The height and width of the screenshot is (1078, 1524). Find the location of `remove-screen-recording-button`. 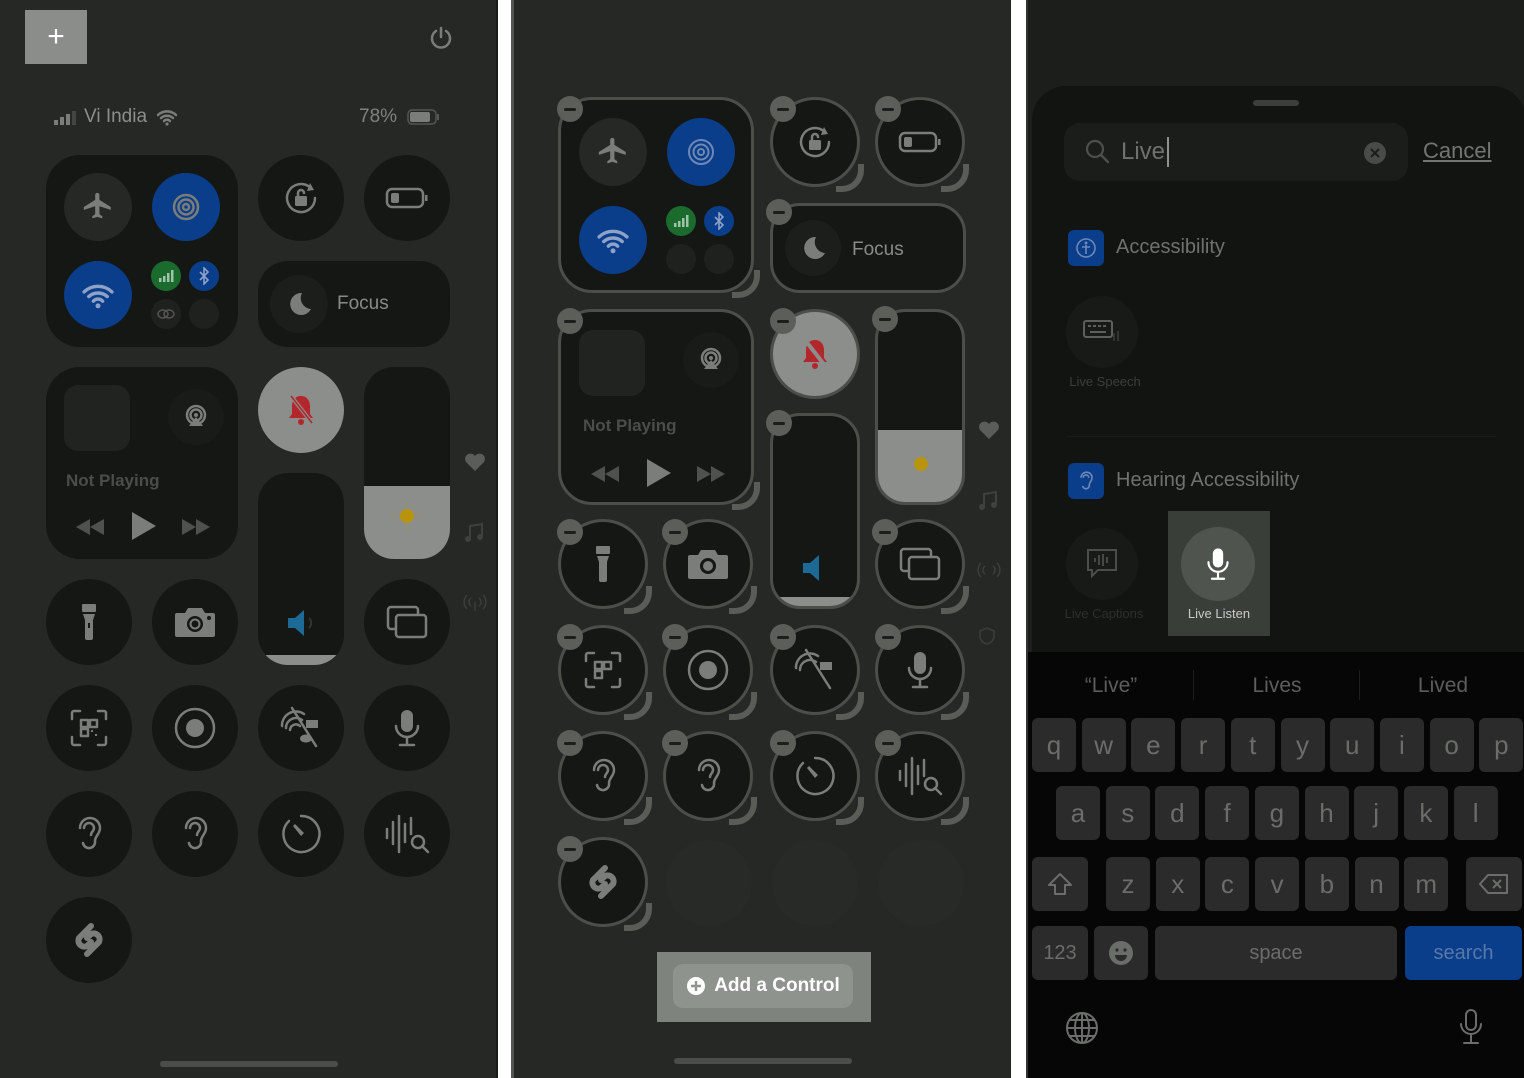

remove-screen-recording-button is located at coordinates (675, 637).